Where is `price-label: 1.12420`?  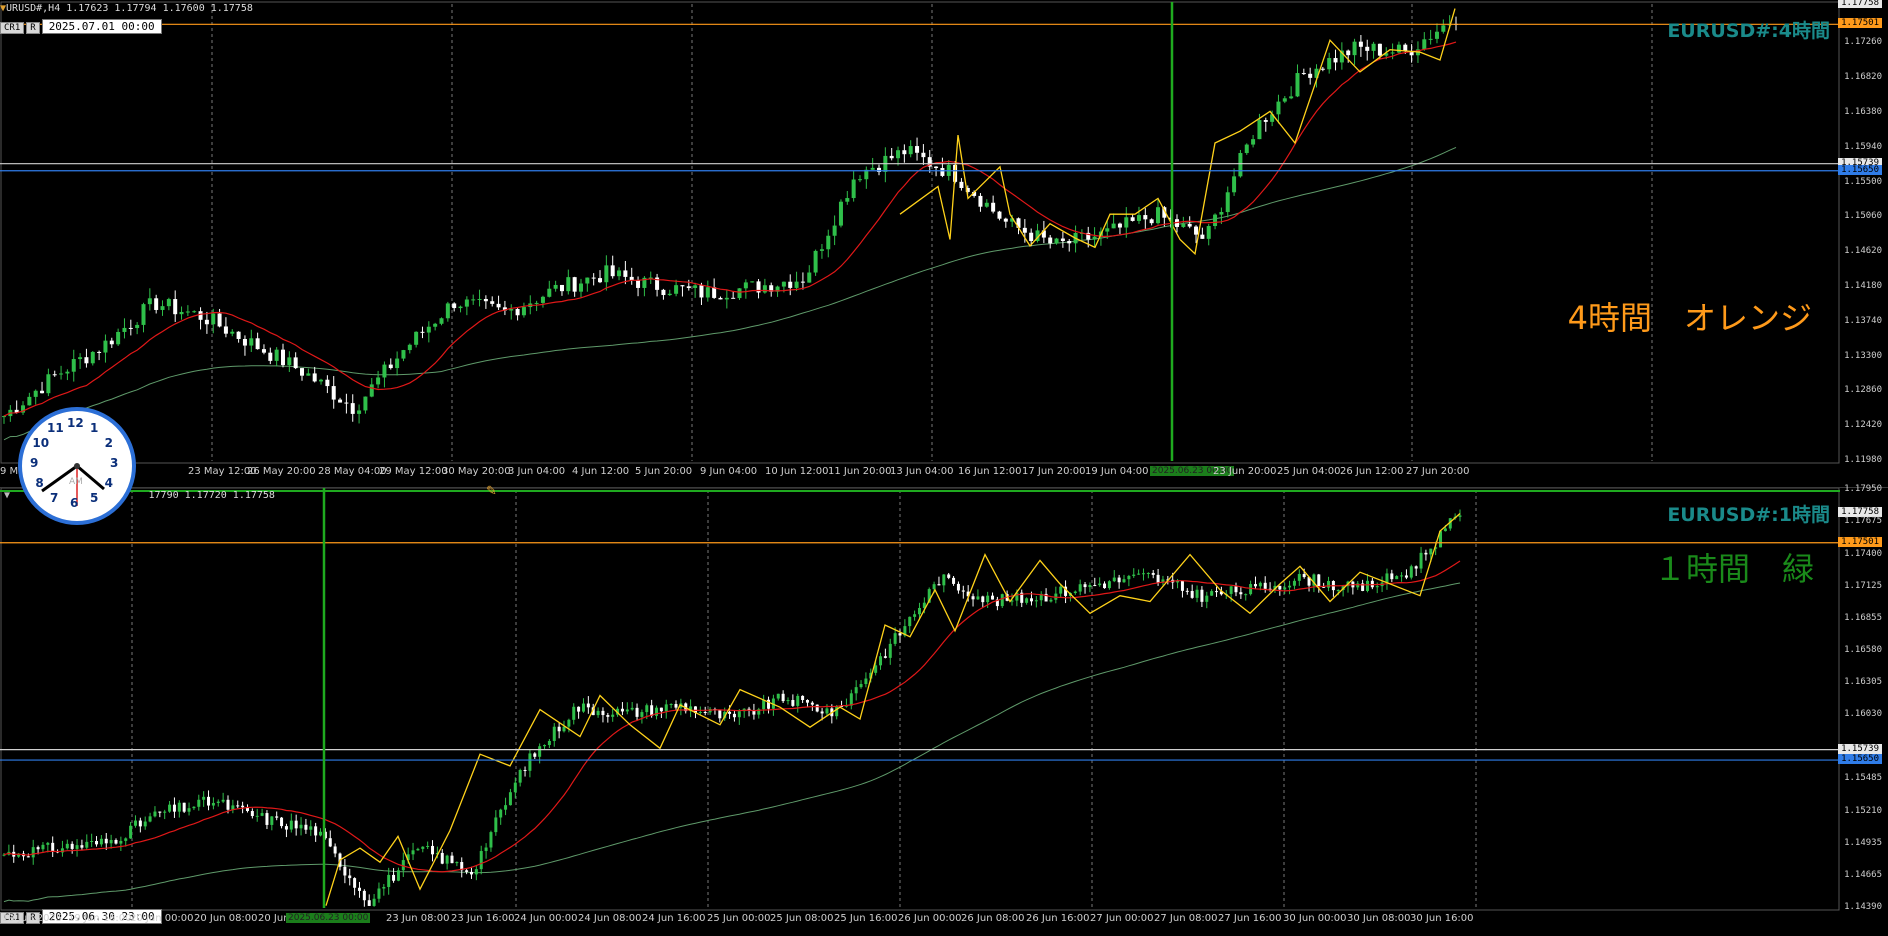 price-label: 1.12420 is located at coordinates (1863, 425).